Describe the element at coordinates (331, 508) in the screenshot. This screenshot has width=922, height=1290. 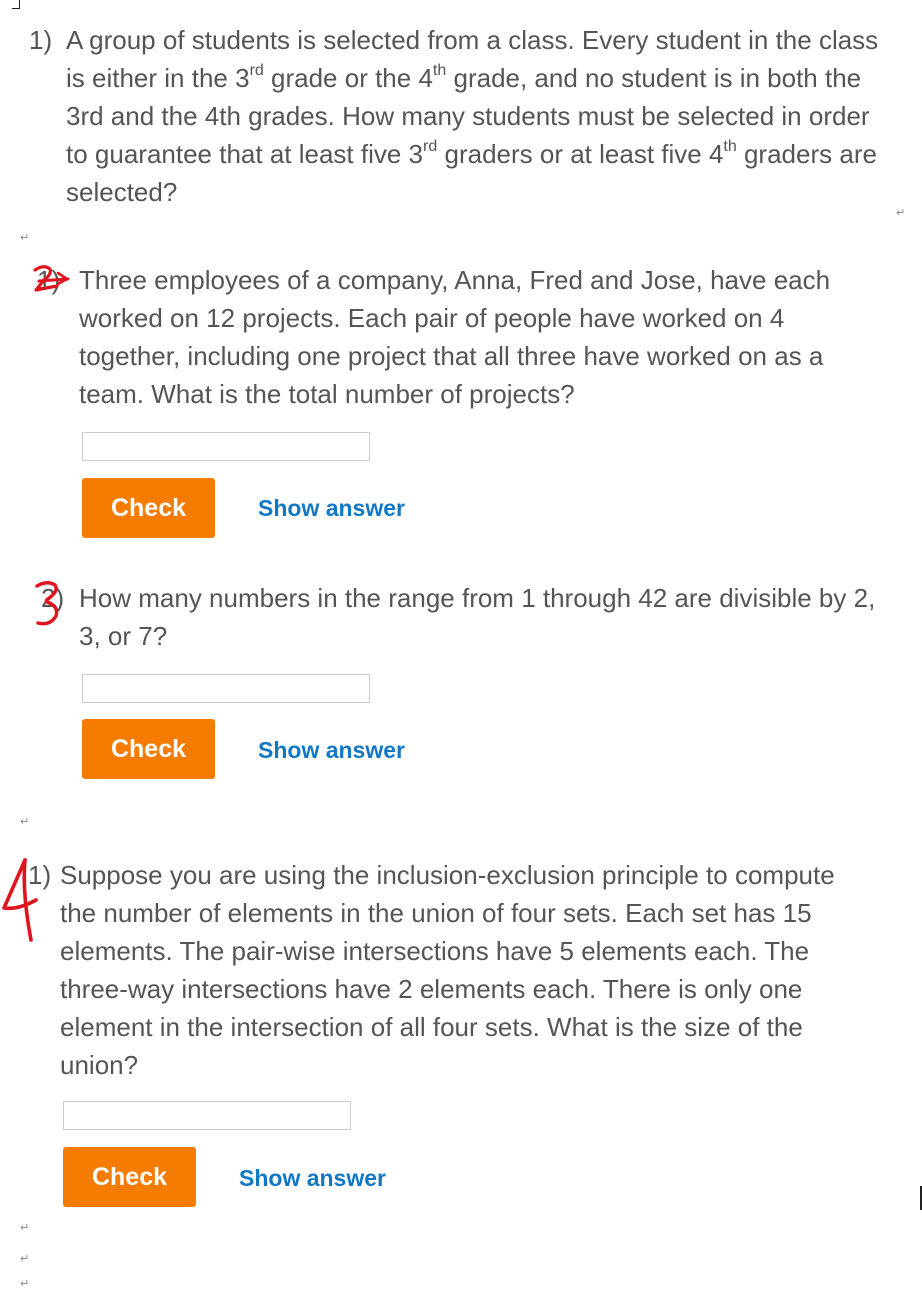
I see `question-2-show-answer-link: Show answer` at that location.